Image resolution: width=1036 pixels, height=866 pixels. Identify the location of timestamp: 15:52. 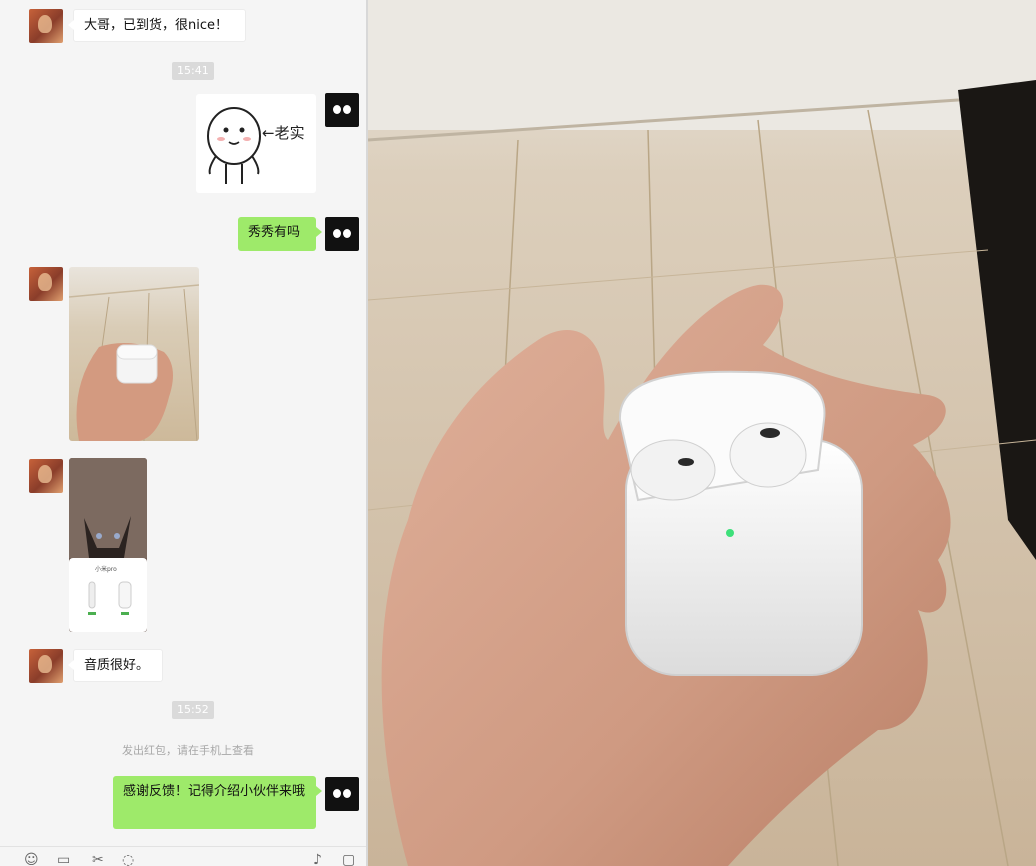
(193, 710).